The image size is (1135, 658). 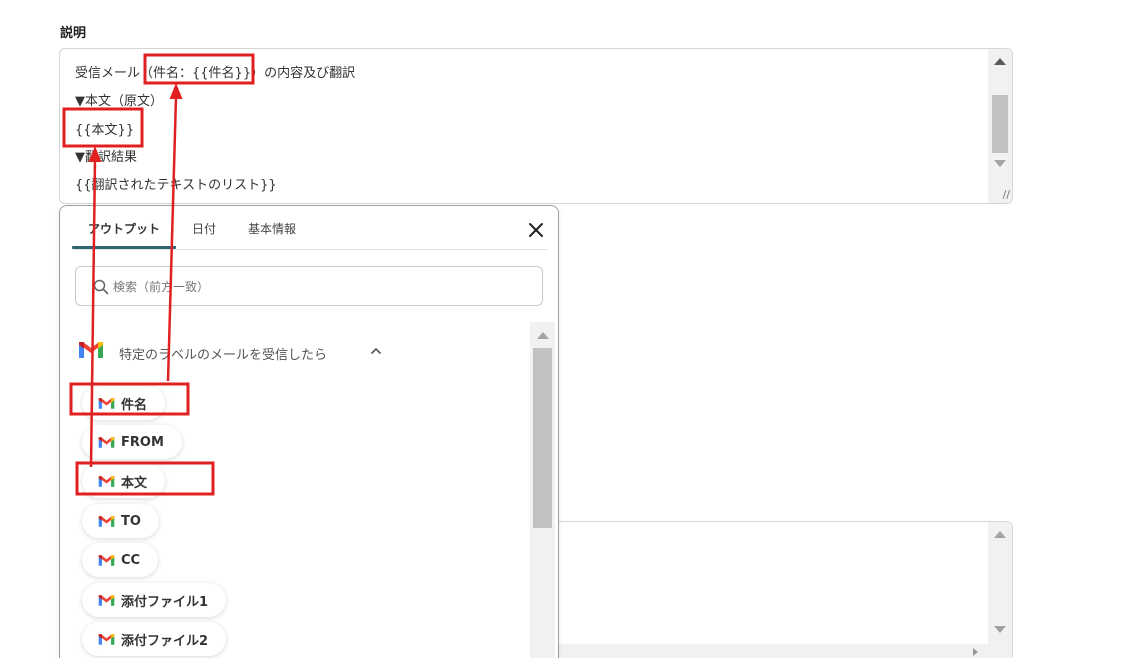 I want to click on output-item-chip: FROM, so click(x=132, y=442).